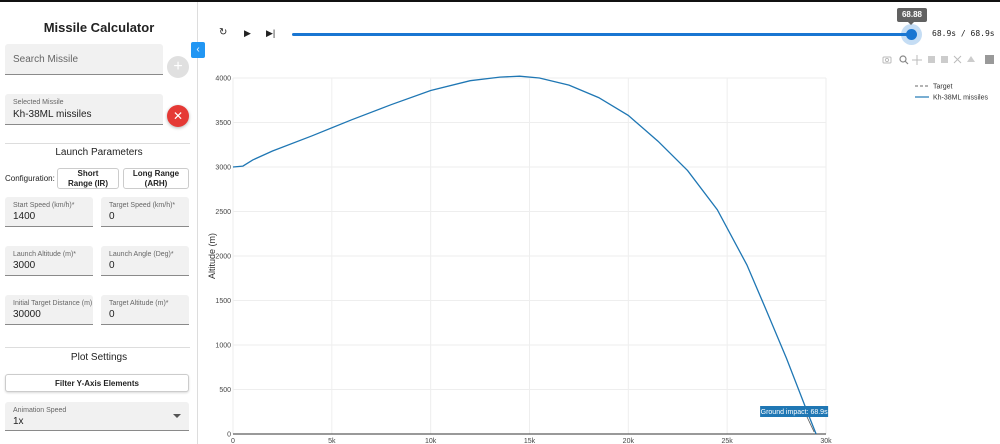 This screenshot has height=444, width=1000. Describe the element at coordinates (223, 212) in the screenshot. I see `y-tick-label: 2500` at that location.